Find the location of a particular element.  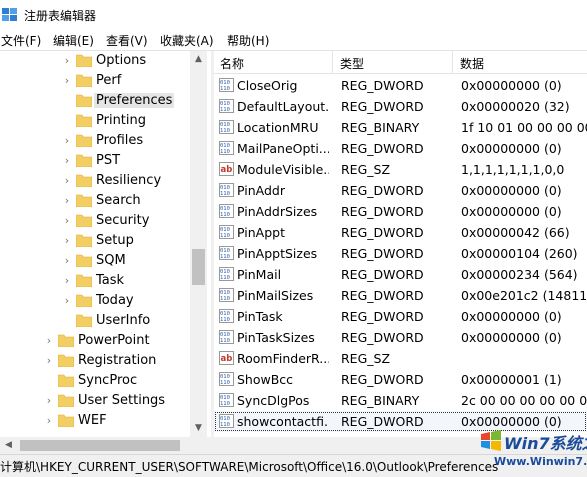

tree-item-label: Setup is located at coordinates (115, 240).